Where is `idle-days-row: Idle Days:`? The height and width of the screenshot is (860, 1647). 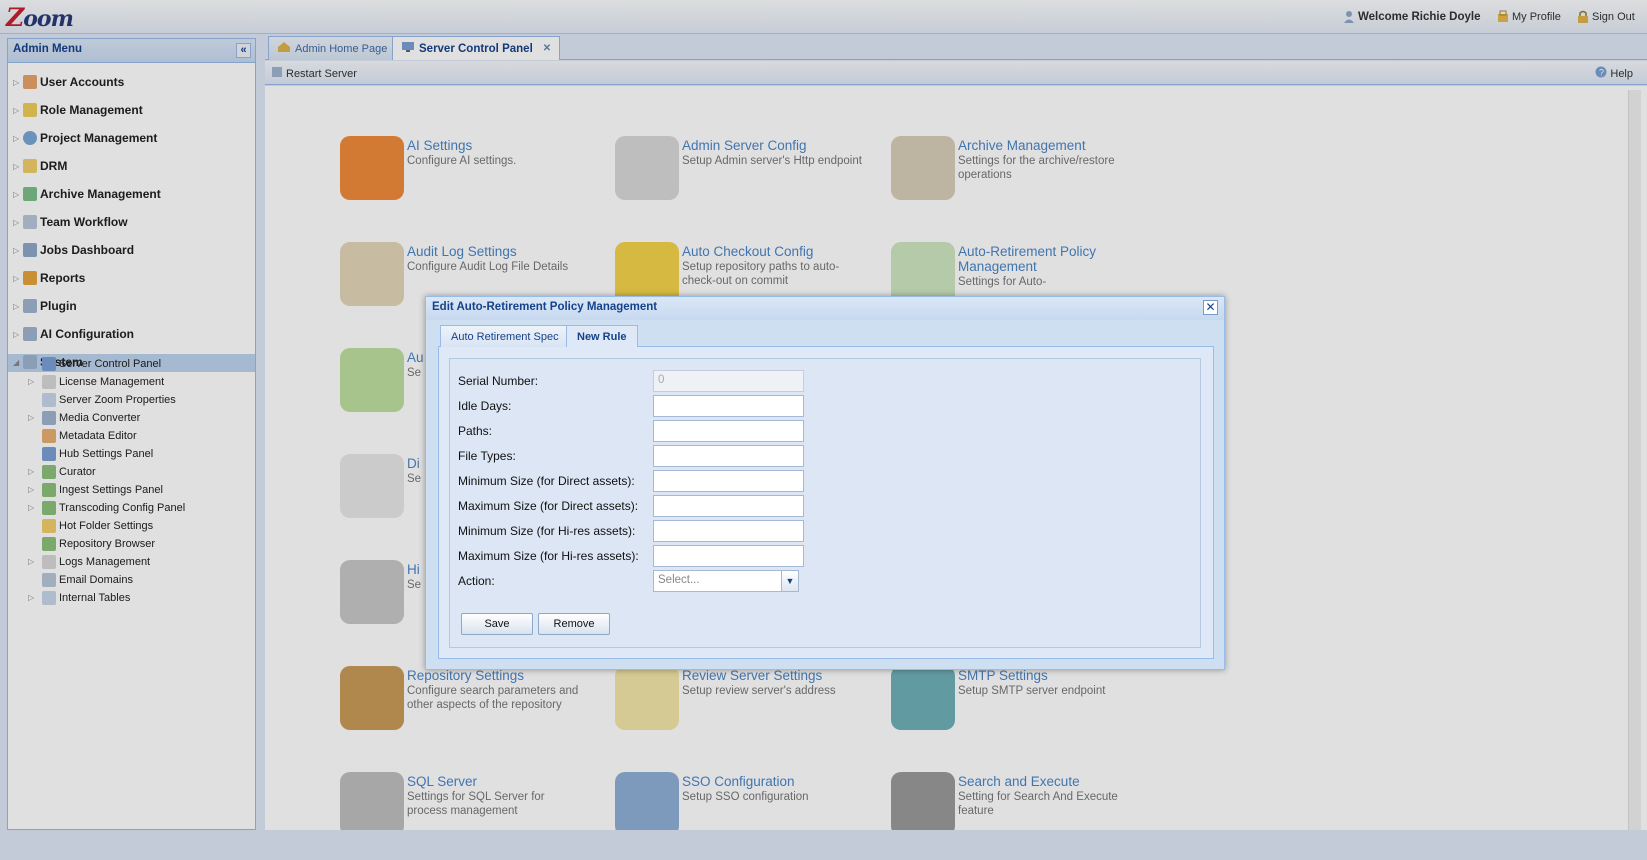
idle-days-row: Idle Days: is located at coordinates (650, 406).